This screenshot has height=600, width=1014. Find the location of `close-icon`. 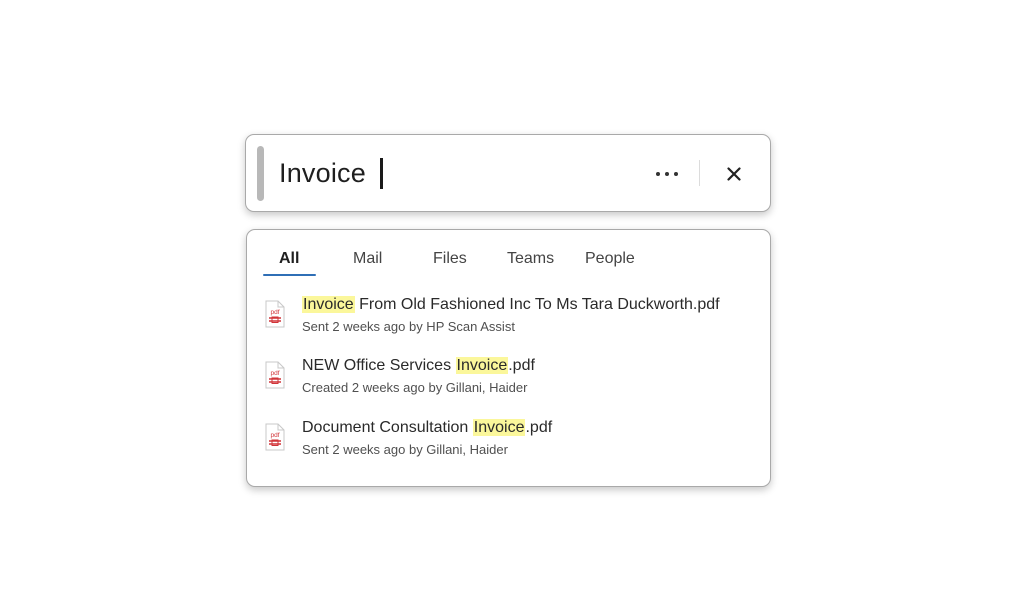

close-icon is located at coordinates (734, 174).